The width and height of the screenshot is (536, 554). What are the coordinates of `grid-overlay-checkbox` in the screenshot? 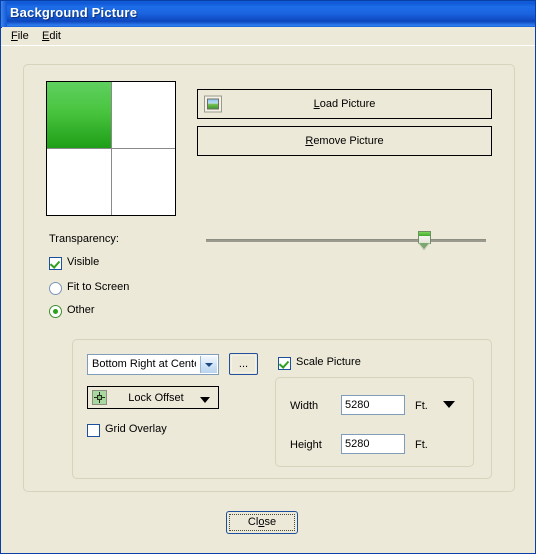 It's located at (93, 430).